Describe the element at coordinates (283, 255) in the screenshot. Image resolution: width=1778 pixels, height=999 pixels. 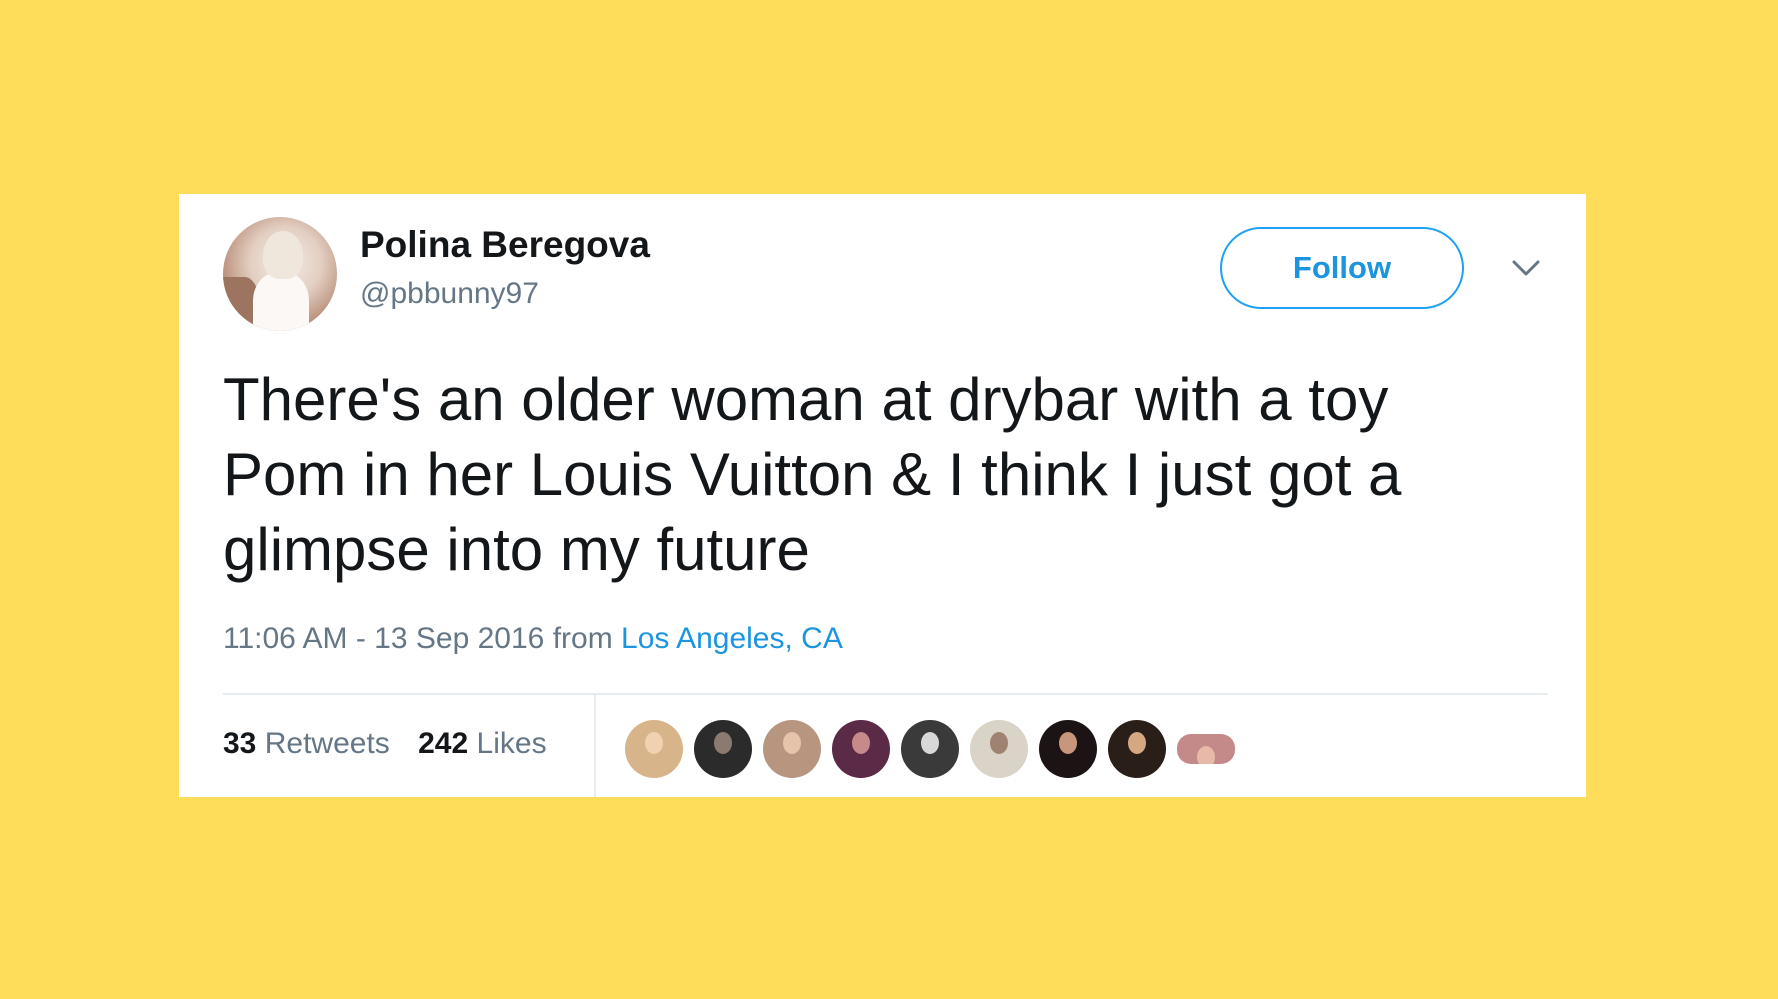
I see `avatar-hair-shape` at that location.